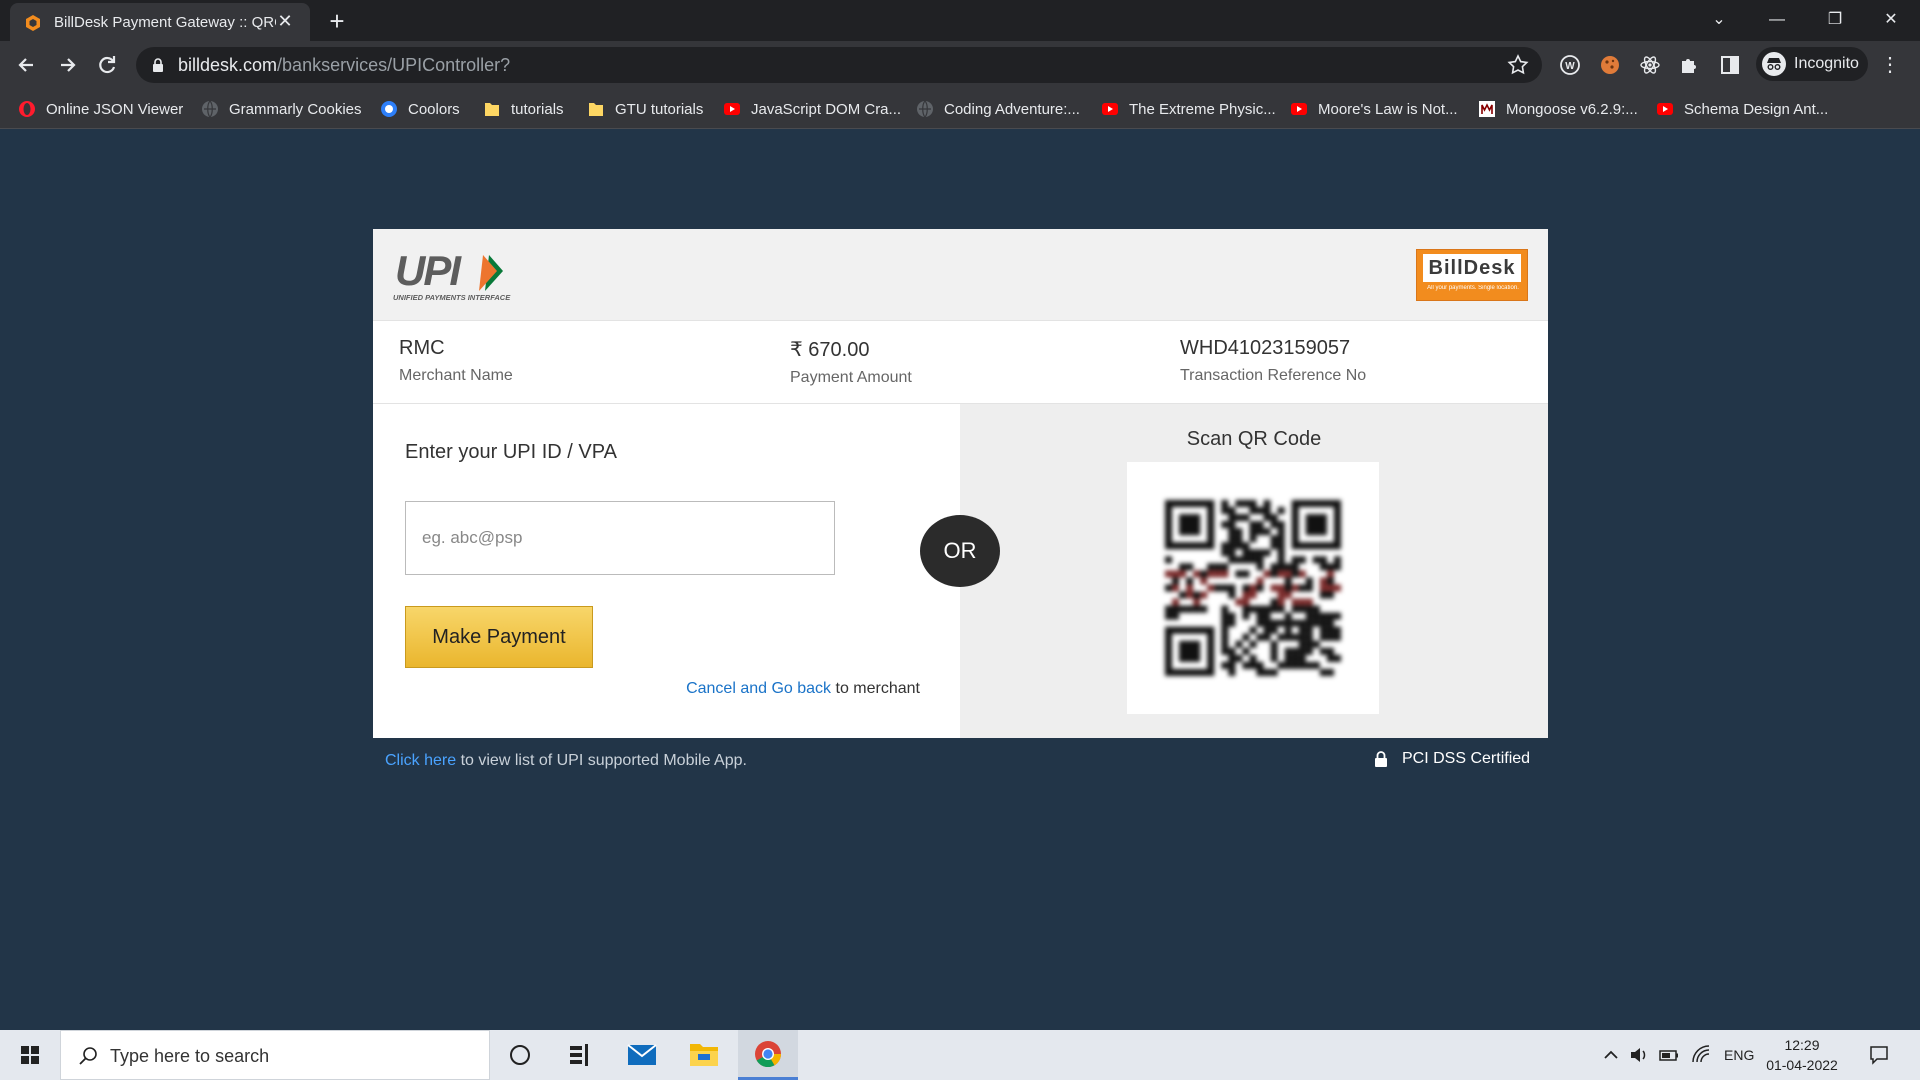 This screenshot has height=1080, width=1920. Describe the element at coordinates (422, 348) in the screenshot. I see `merchant-name-value: RMC` at that location.